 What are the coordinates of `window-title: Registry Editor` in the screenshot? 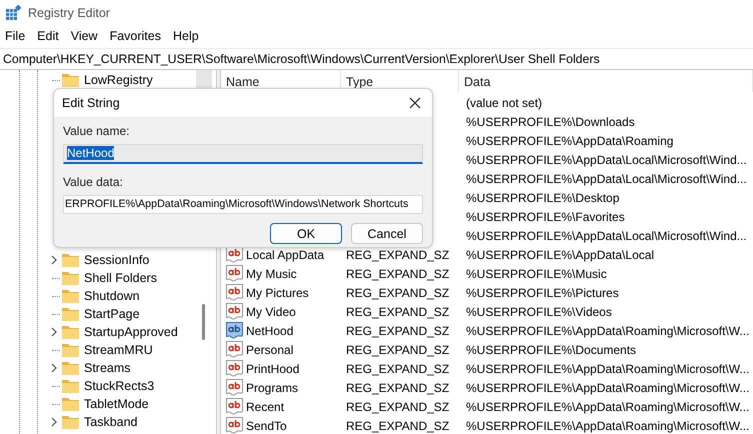 It's located at (69, 13).